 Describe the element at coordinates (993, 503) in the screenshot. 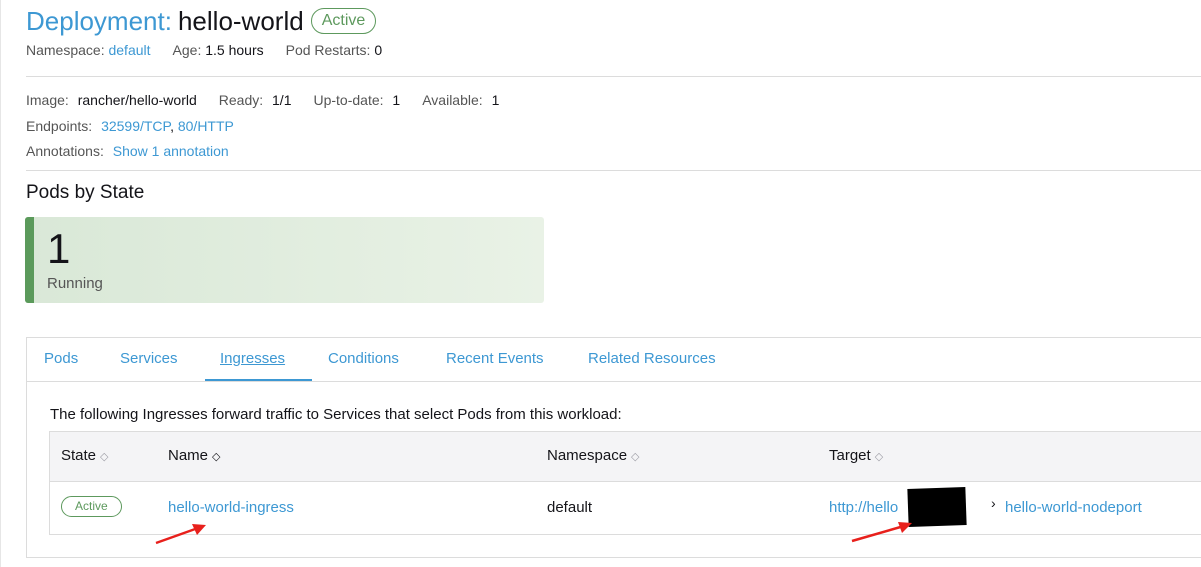

I see `chevron-right-icon: ›` at that location.